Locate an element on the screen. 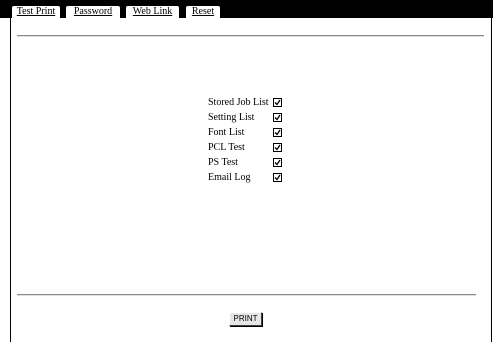 The image size is (493, 342). stored-job-list-checkbox is located at coordinates (277, 102).